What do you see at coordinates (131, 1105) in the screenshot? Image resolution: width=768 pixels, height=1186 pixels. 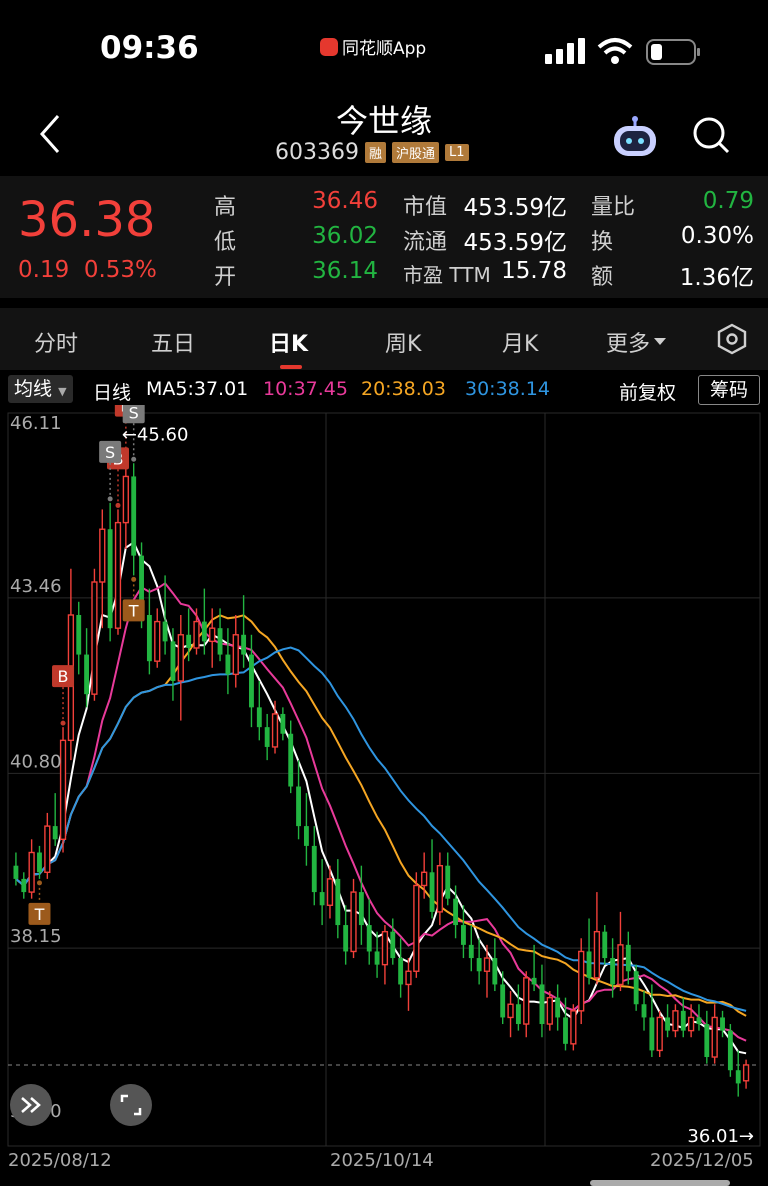 I see `fullscreen-button` at bounding box center [131, 1105].